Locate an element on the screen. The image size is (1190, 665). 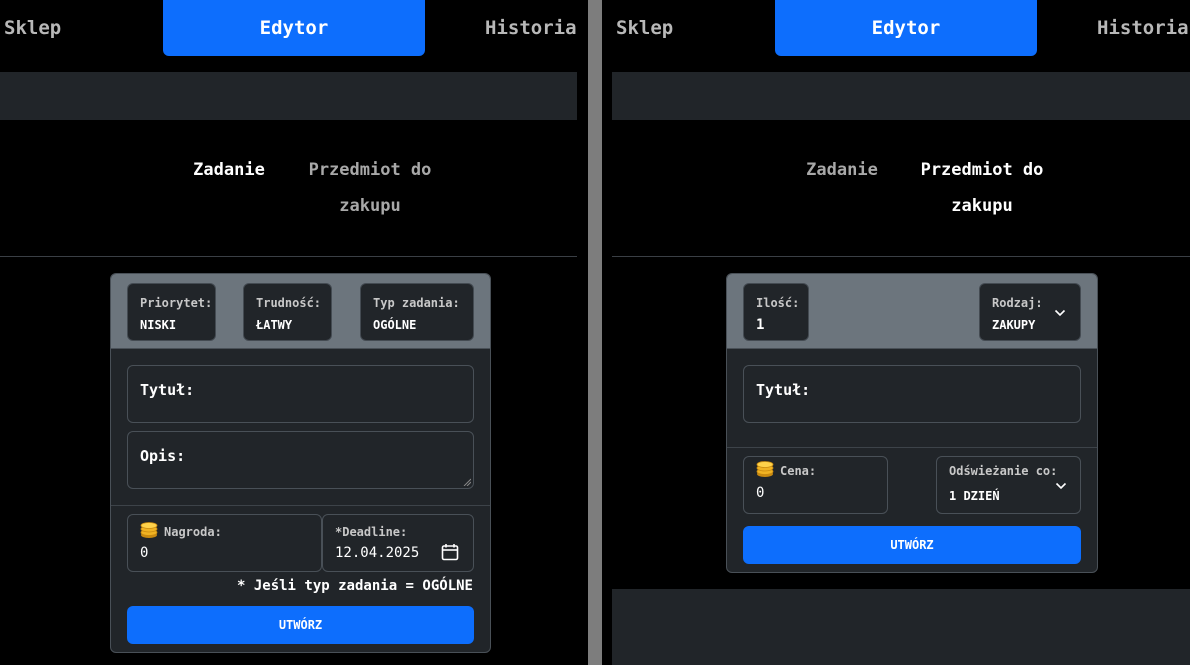
item-title-input: Tytuł: is located at coordinates (912, 394).